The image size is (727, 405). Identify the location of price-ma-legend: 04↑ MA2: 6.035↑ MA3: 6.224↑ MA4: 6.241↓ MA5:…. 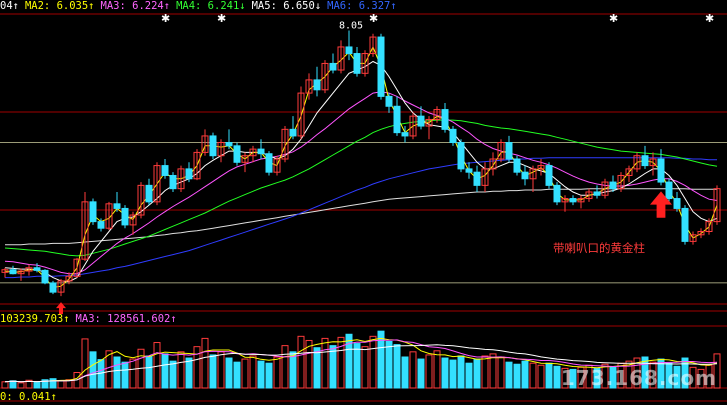
(201, 6).